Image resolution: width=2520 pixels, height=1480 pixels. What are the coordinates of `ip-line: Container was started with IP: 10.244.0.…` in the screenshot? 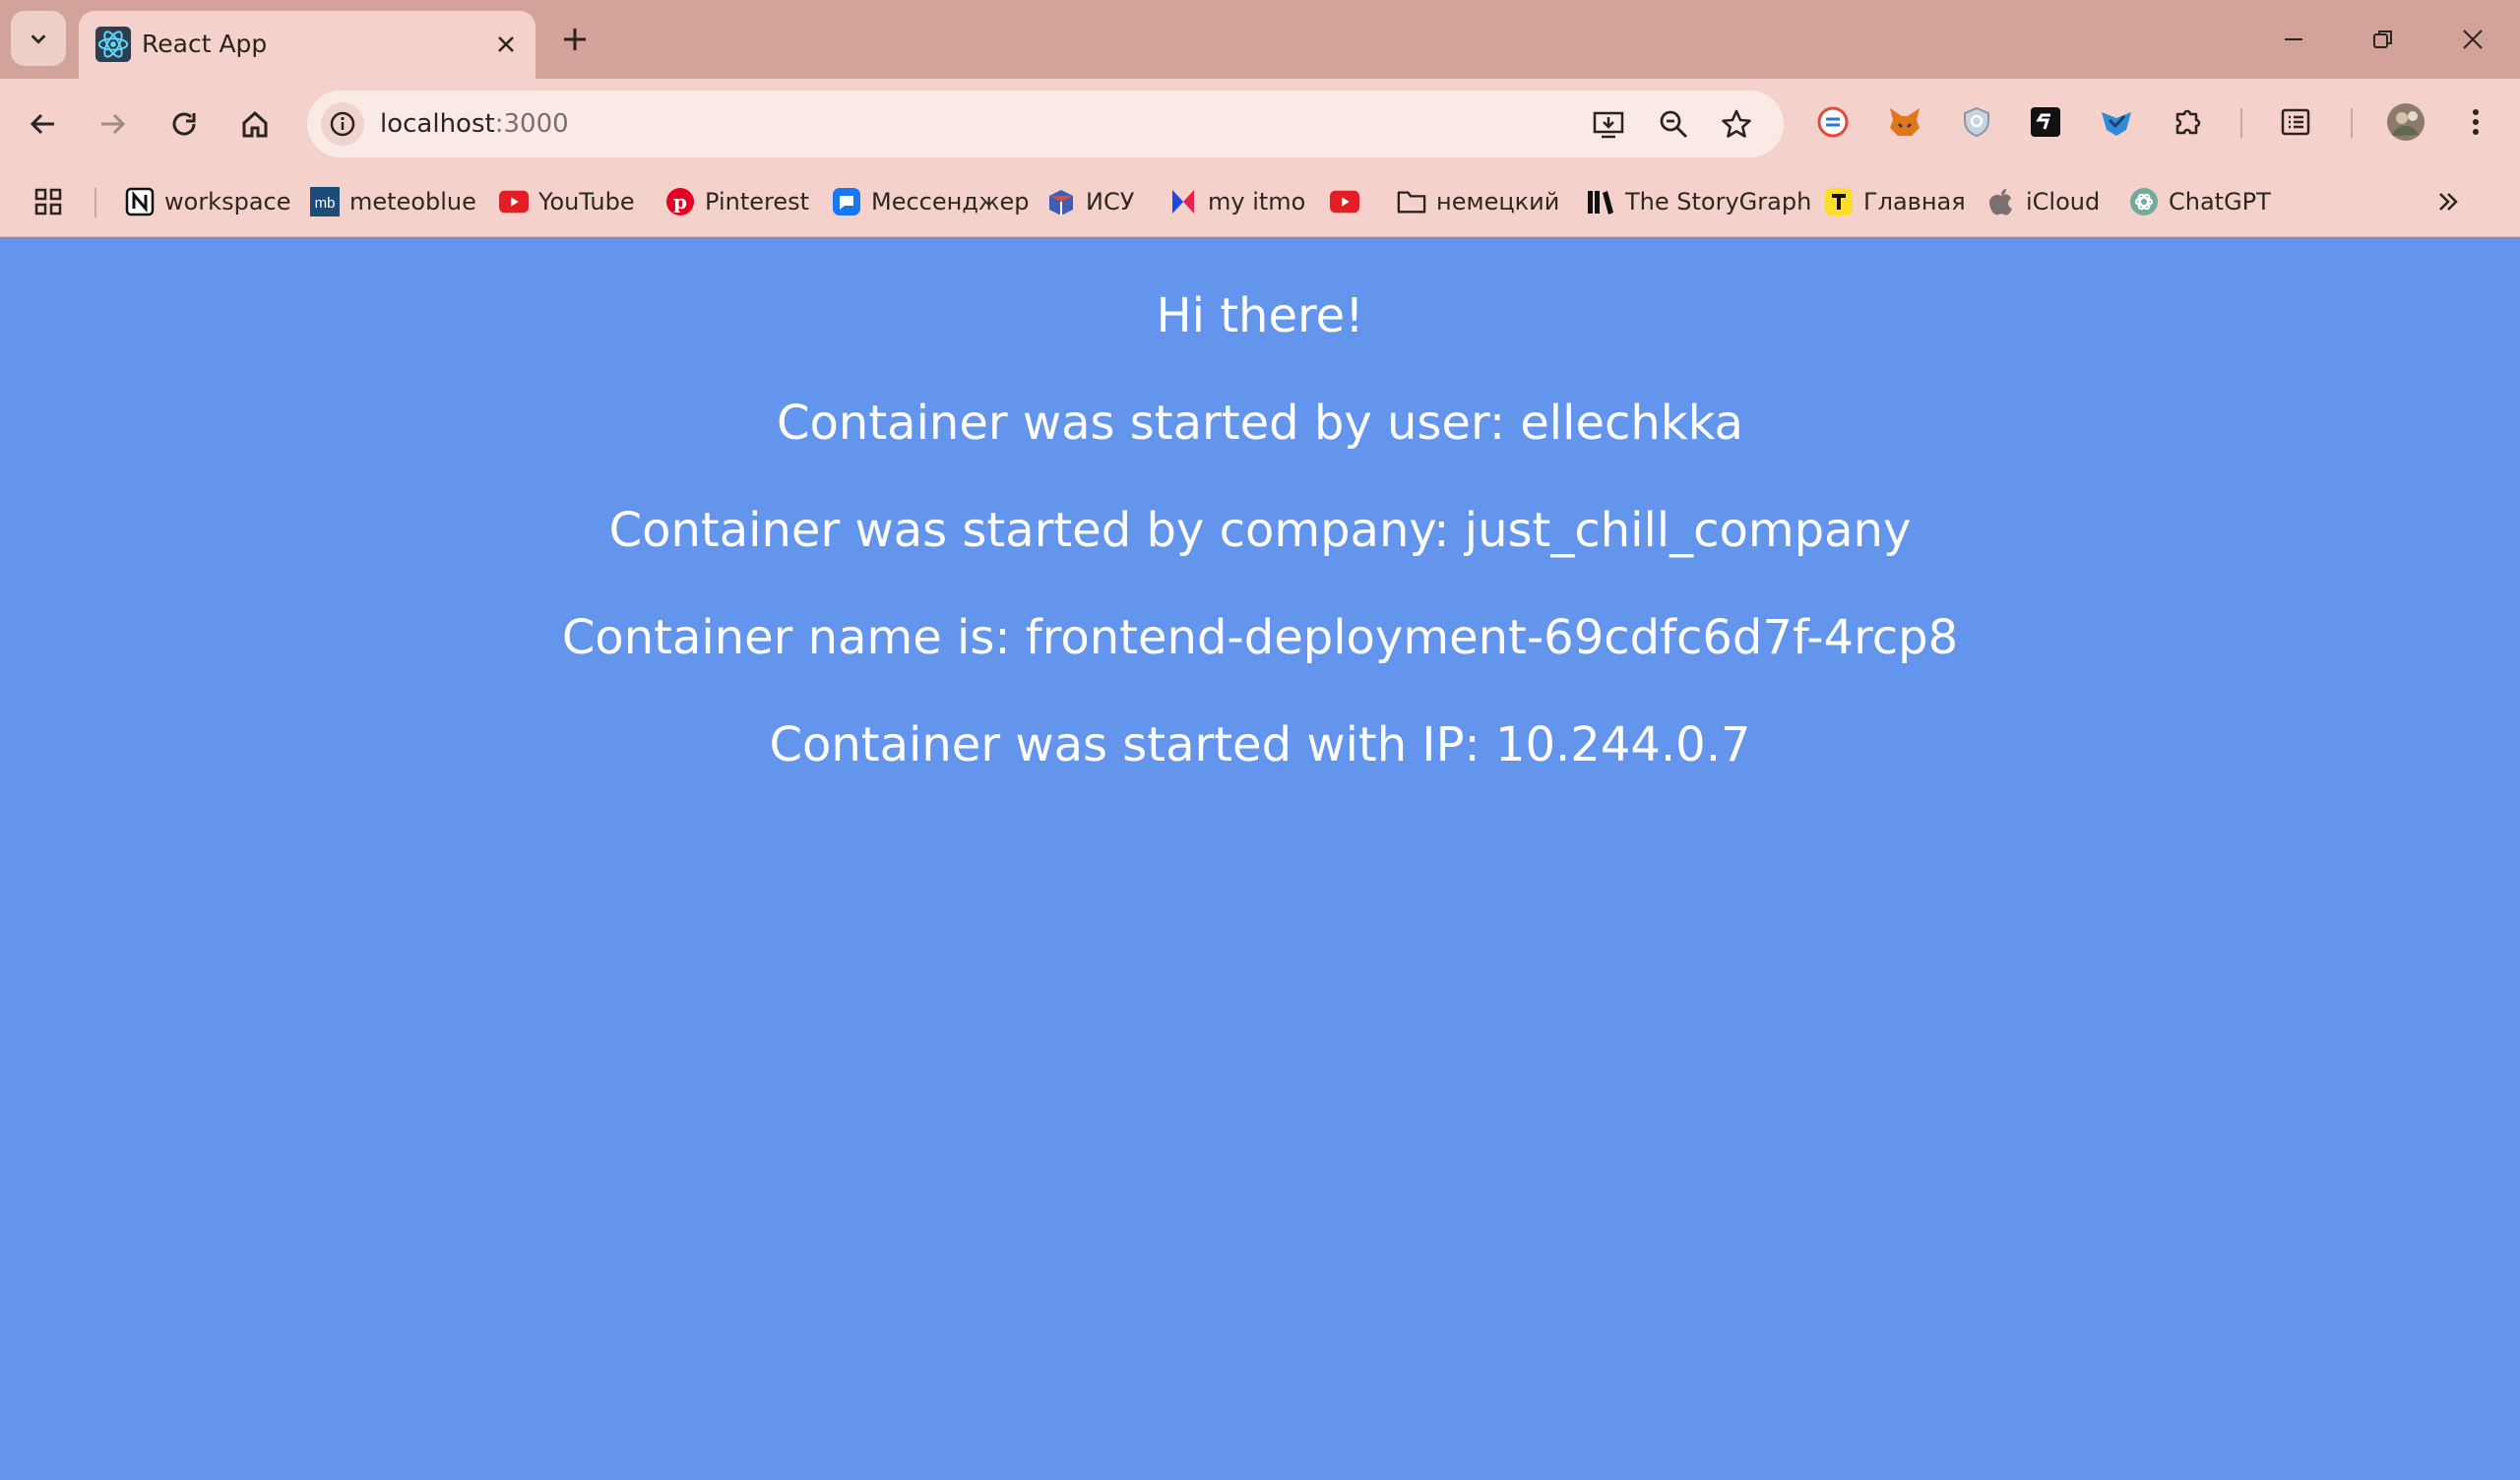 It's located at (1260, 745).